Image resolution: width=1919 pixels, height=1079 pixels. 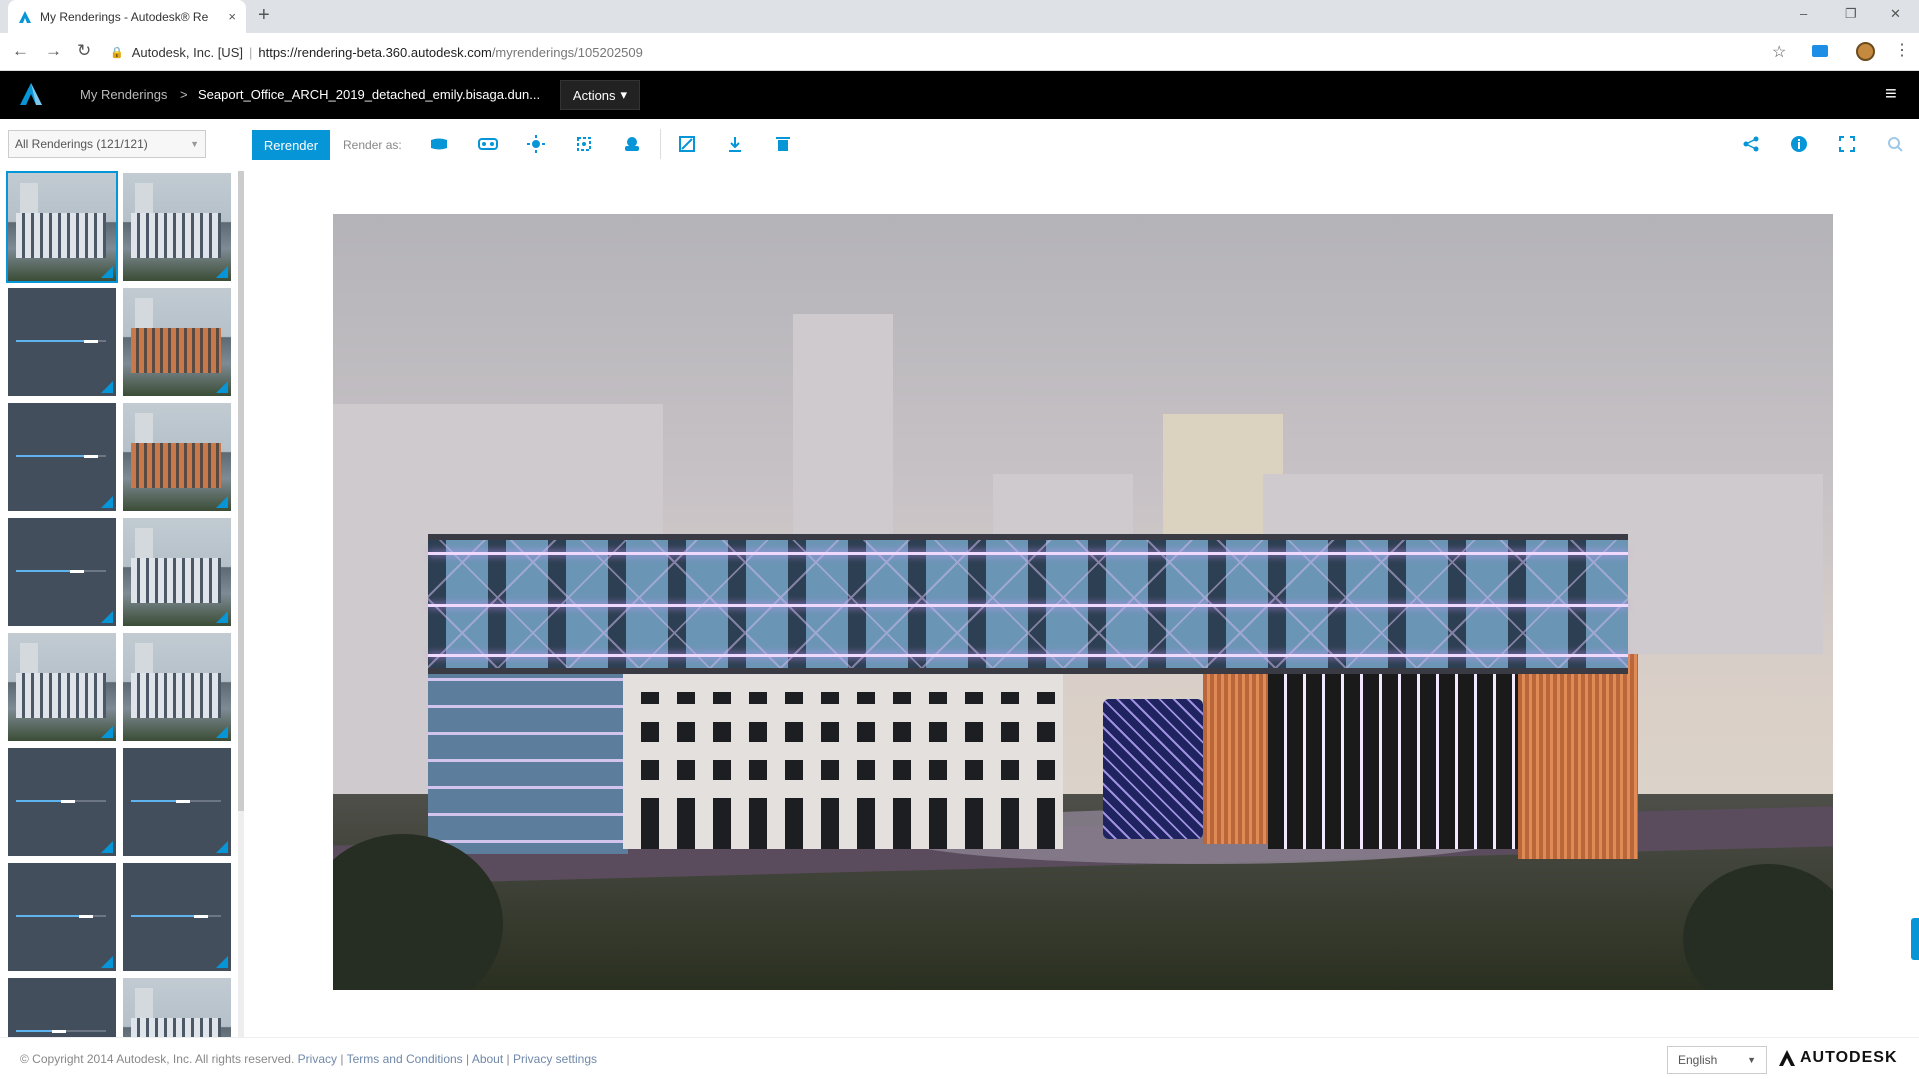 I want to click on bookmark-star-icon: ☆, so click(x=1779, y=52).